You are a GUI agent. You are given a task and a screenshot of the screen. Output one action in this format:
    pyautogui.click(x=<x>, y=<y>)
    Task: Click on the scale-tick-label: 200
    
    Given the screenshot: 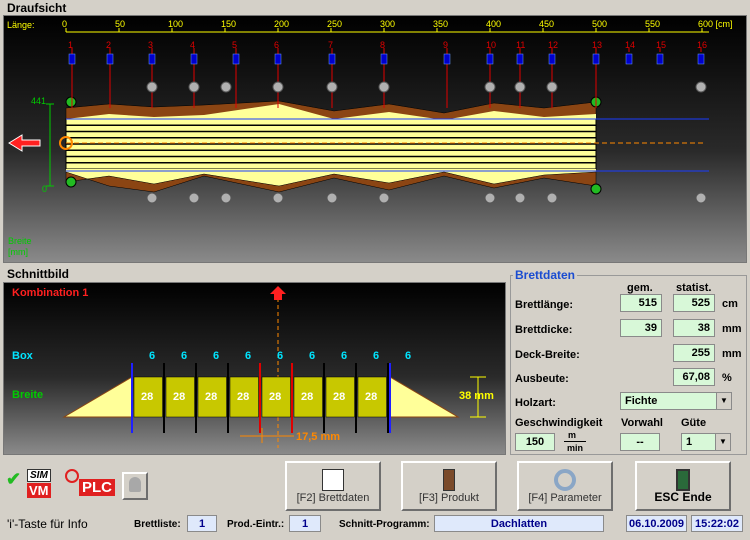 What is the action you would take?
    pyautogui.click(x=282, y=24)
    